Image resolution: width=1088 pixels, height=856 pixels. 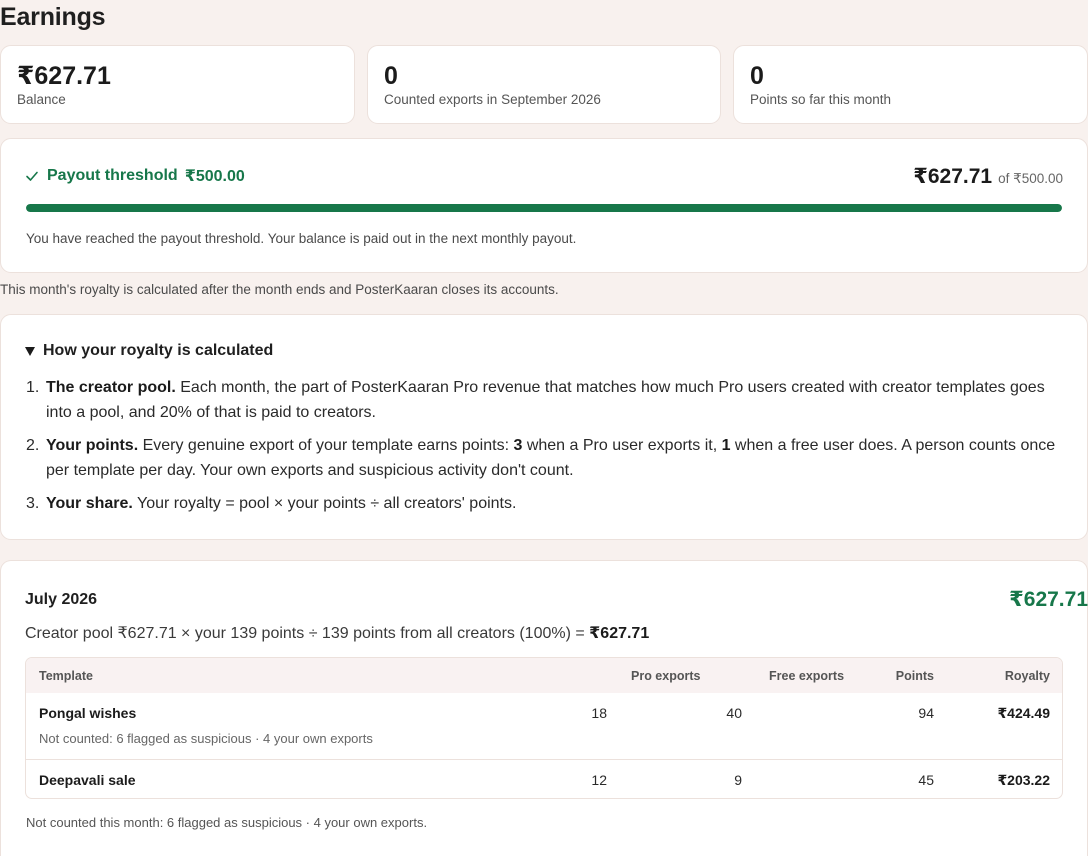 I want to click on column-header-free-exports: Free exports, so click(x=807, y=676).